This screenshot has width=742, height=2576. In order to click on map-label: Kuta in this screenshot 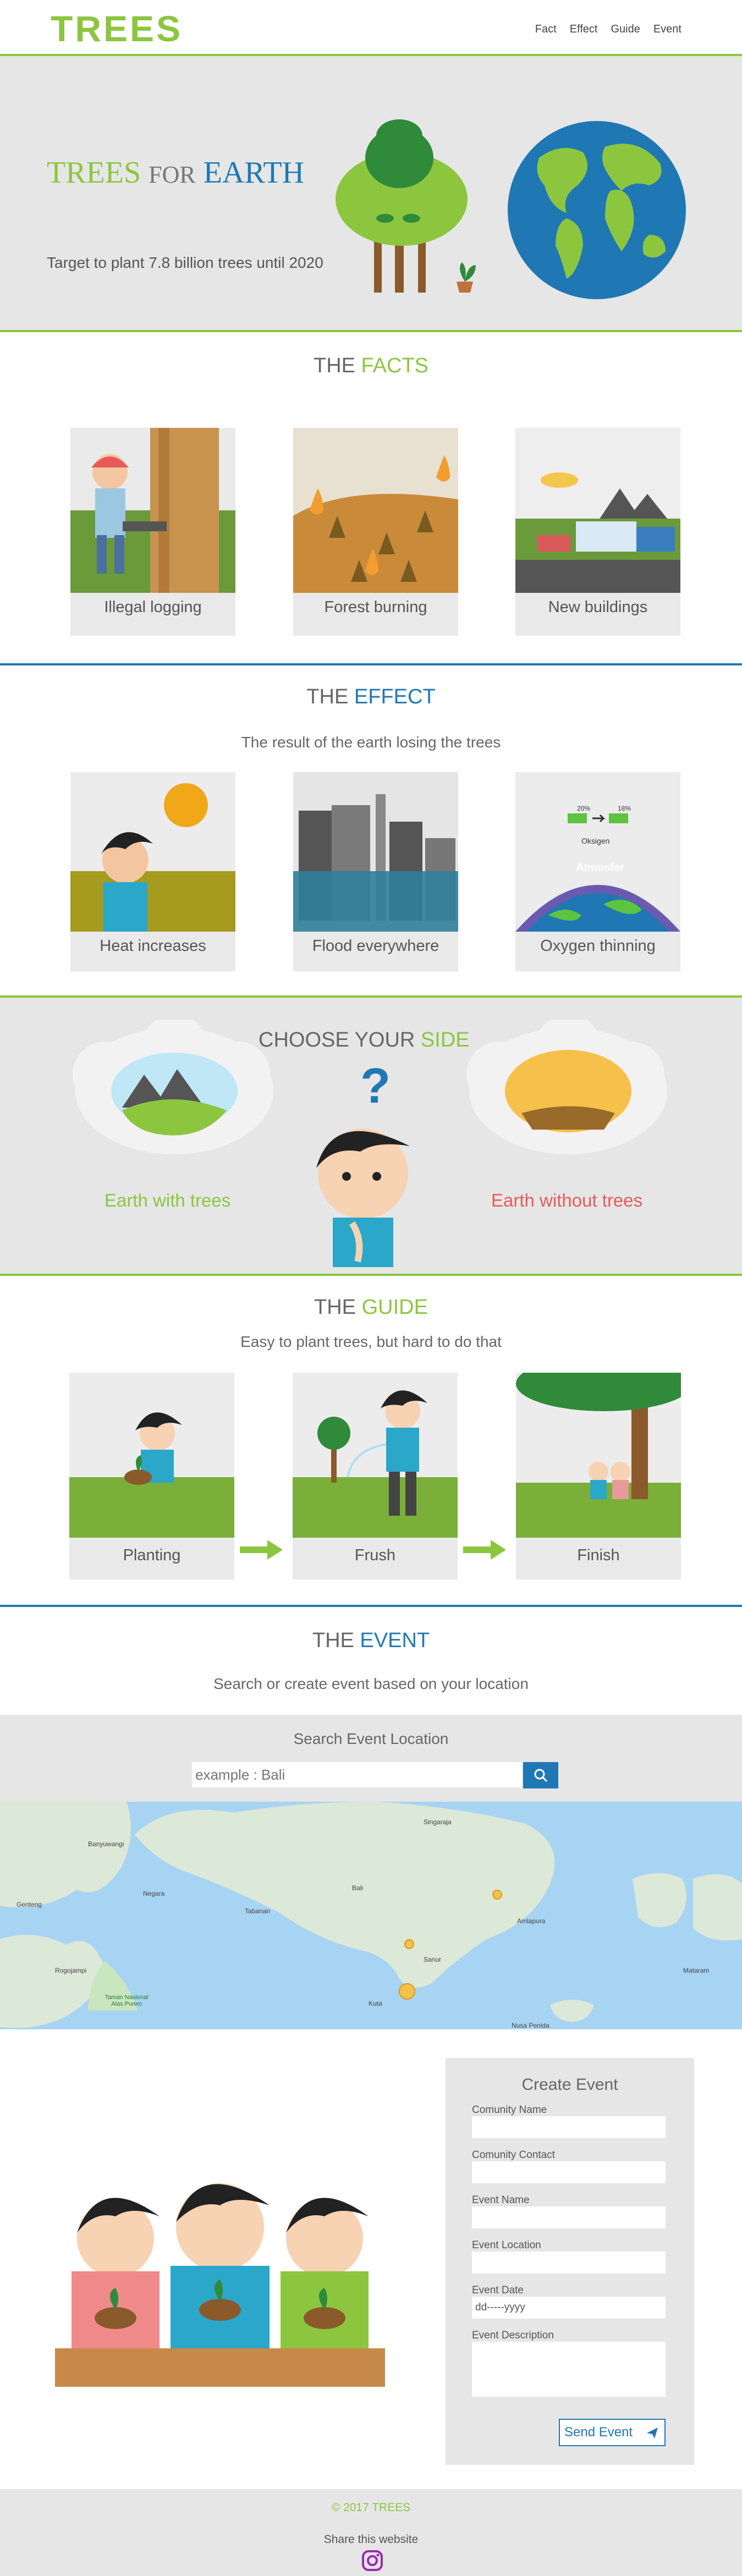, I will do `click(375, 2003)`.